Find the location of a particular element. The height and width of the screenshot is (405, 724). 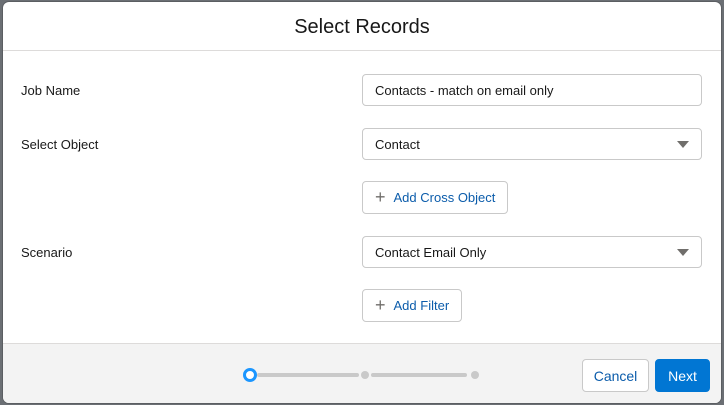

add-filter-label: Add Filter is located at coordinates (421, 305).